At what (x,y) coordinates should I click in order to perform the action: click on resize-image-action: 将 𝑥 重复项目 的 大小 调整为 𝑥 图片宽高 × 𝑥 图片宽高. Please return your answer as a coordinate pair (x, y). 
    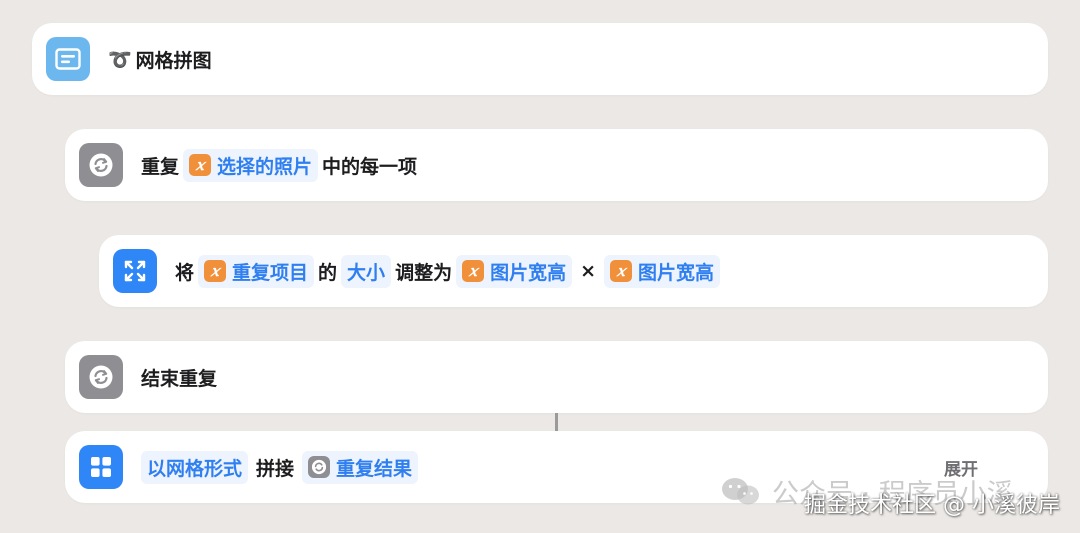
    Looking at the image, I should click on (573, 271).